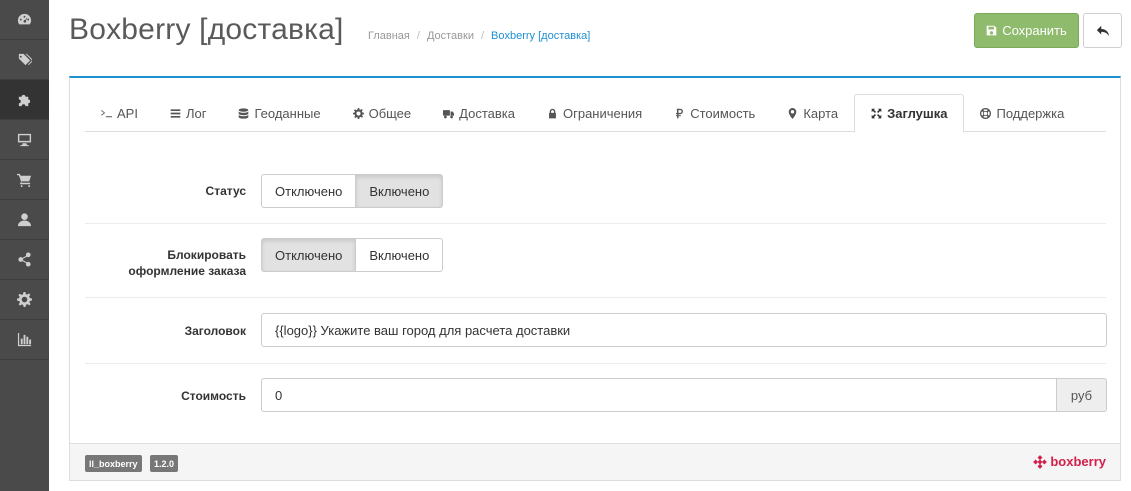  I want to click on save-button: Сохранить, so click(1026, 30).